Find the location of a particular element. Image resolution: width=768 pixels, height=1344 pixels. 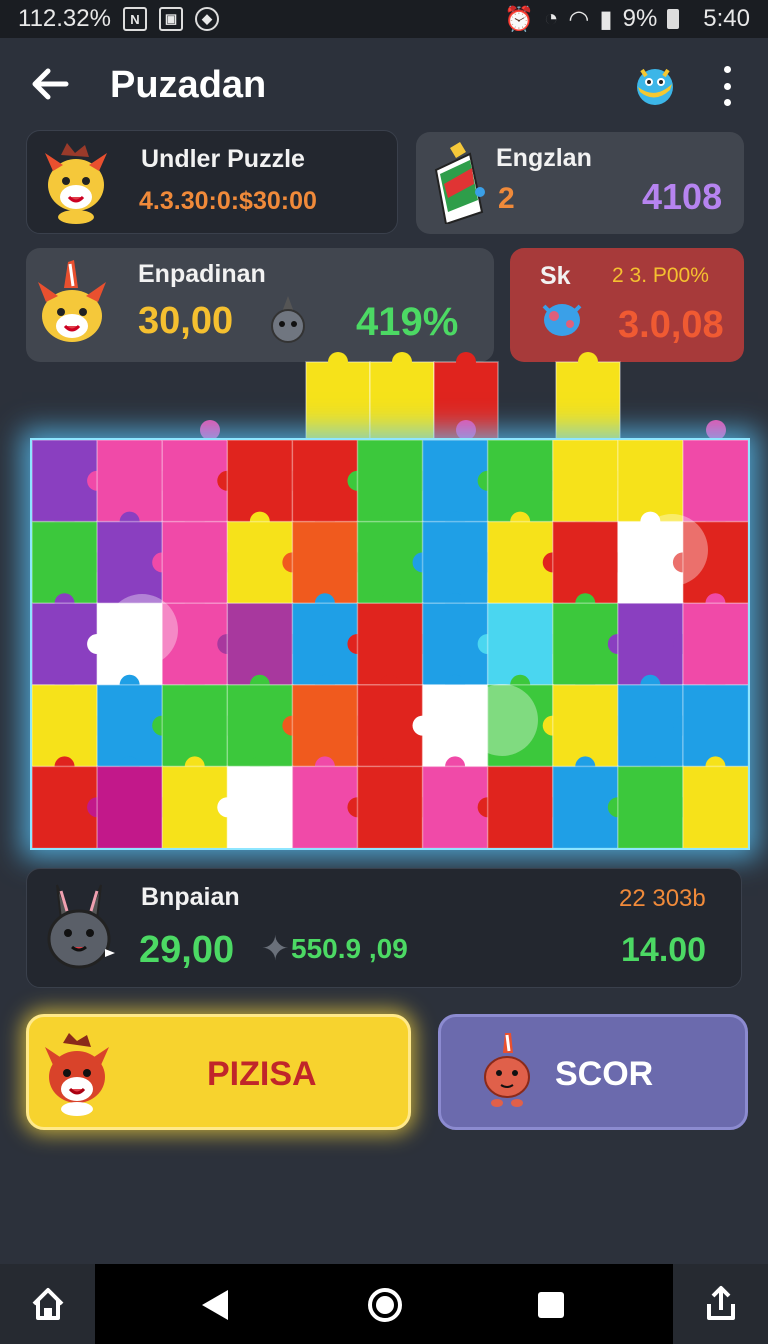

undler-puzzle-card: Undler Puzzle 4.3.30:0:$30:00 is located at coordinates (212, 182).